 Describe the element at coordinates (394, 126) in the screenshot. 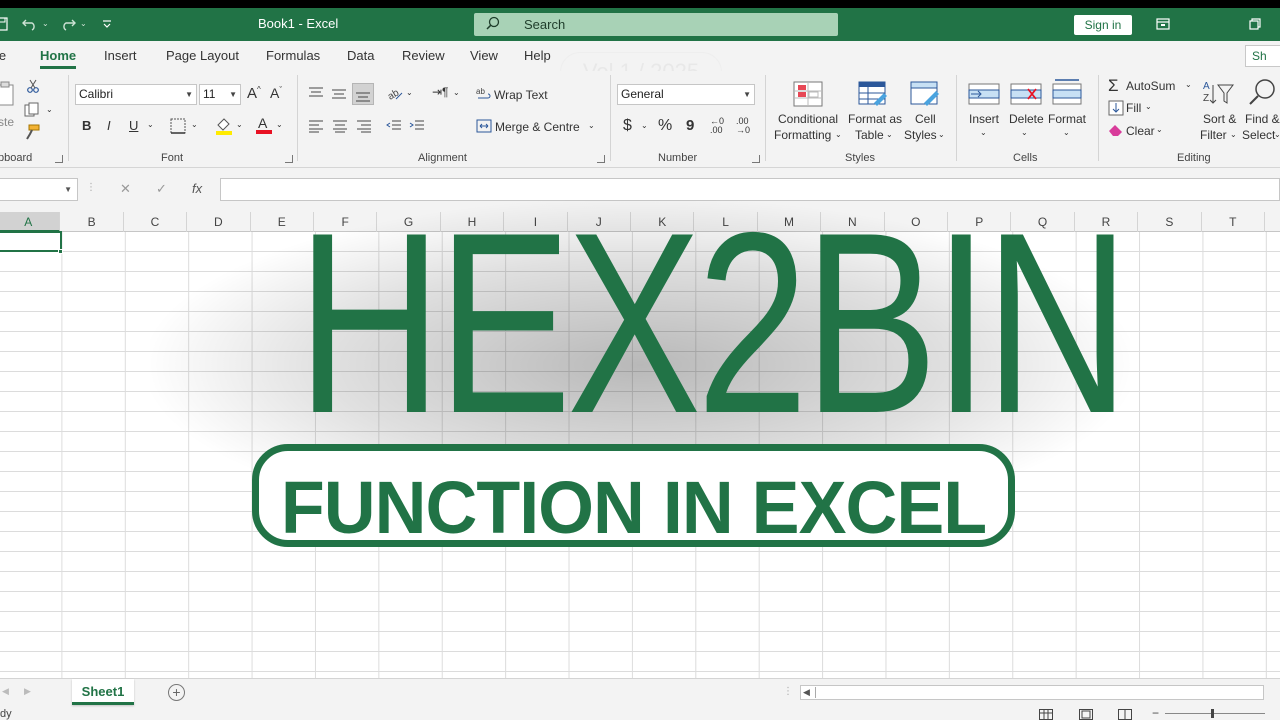

I see `decrease-indent-icon` at that location.